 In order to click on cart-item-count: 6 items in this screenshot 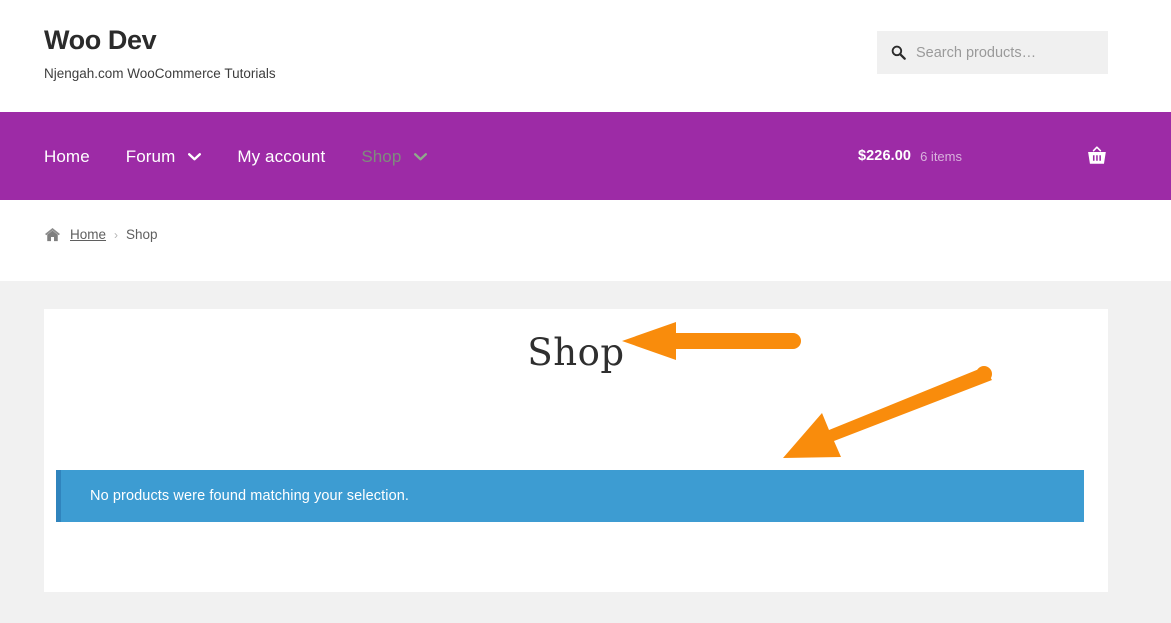, I will do `click(941, 156)`.